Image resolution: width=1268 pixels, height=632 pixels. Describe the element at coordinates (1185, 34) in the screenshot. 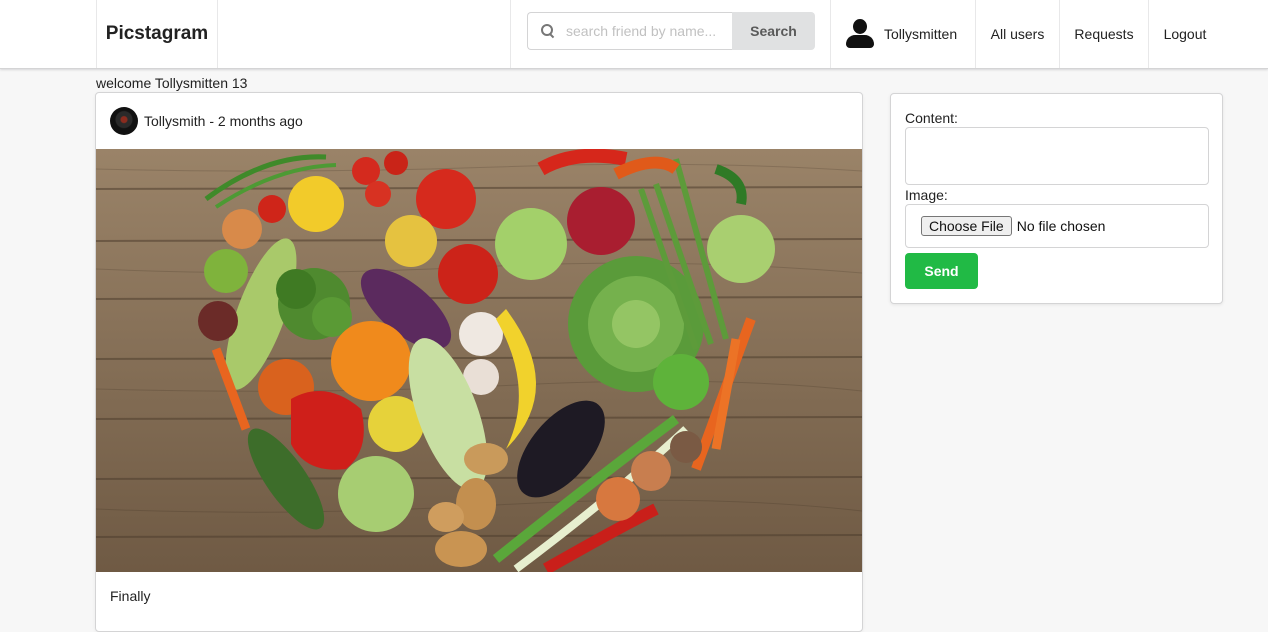

I see `nav-logout: Logout` at that location.